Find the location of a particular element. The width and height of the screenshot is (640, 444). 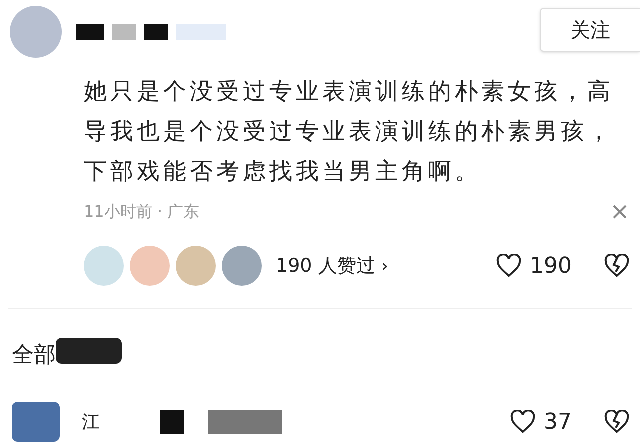

reply-name: 江 is located at coordinates (91, 422).